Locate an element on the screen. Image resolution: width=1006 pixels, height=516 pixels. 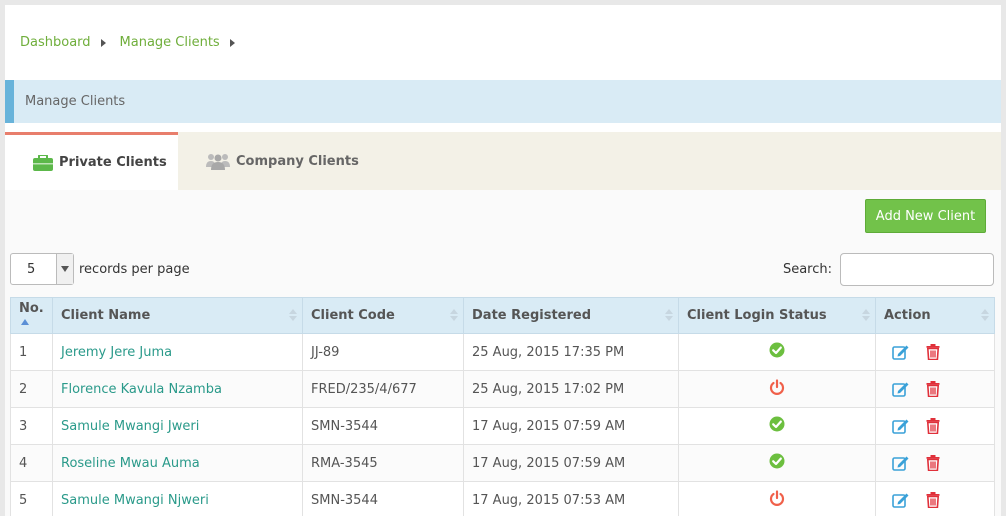
column-header-no-label: No. is located at coordinates (31, 308).